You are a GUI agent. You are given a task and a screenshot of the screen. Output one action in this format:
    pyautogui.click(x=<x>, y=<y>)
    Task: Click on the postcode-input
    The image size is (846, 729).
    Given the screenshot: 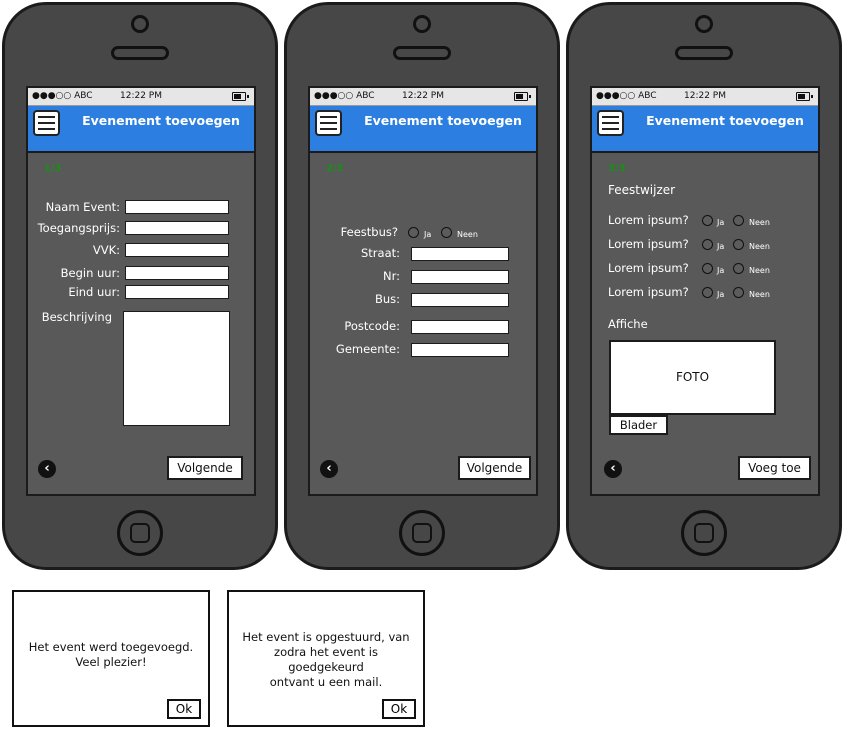 What is the action you would take?
    pyautogui.click(x=460, y=327)
    